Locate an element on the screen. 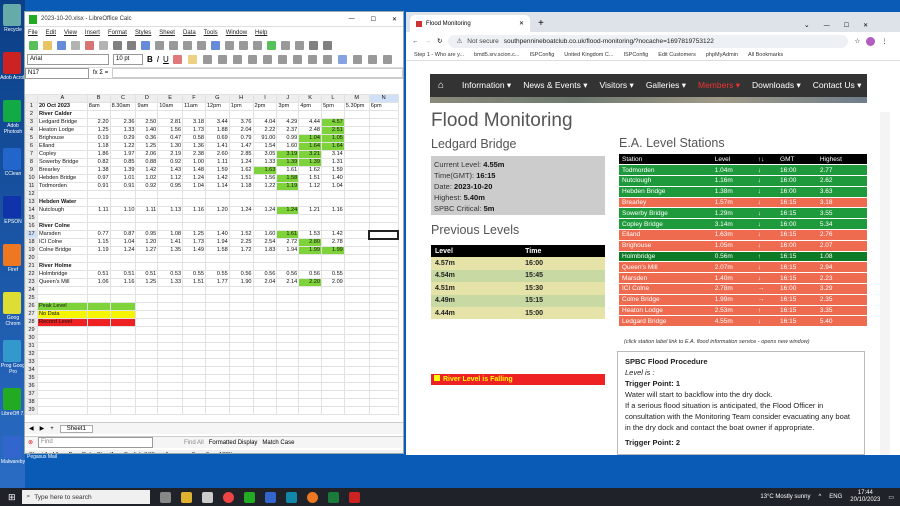 This screenshot has width=900, height=506. cell: 1.22 is located at coordinates (123, 146).